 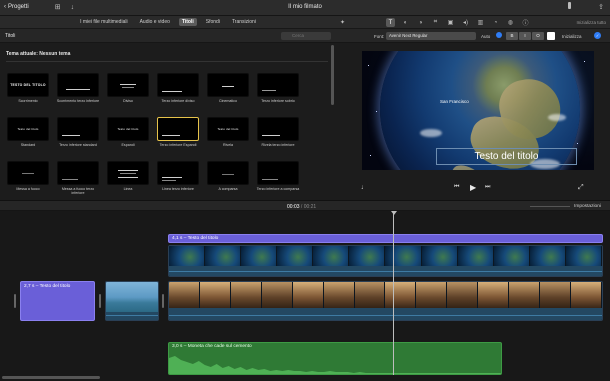 I want to click on title-tile-label: Diviso, so click(x=128, y=101).